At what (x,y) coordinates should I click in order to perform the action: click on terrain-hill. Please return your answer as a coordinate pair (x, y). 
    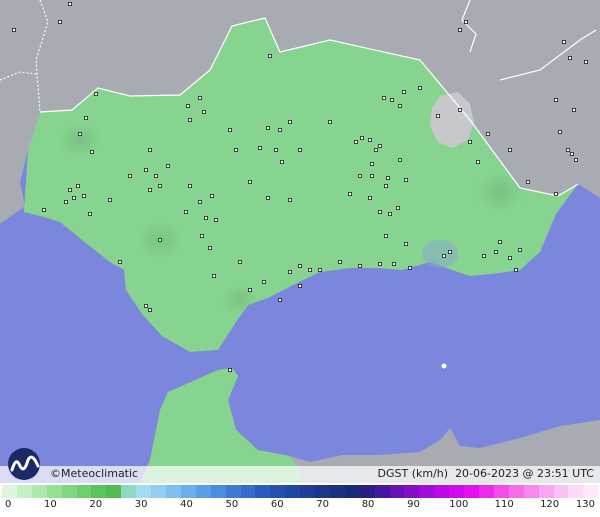
    Looking at the image, I should click on (440, 254).